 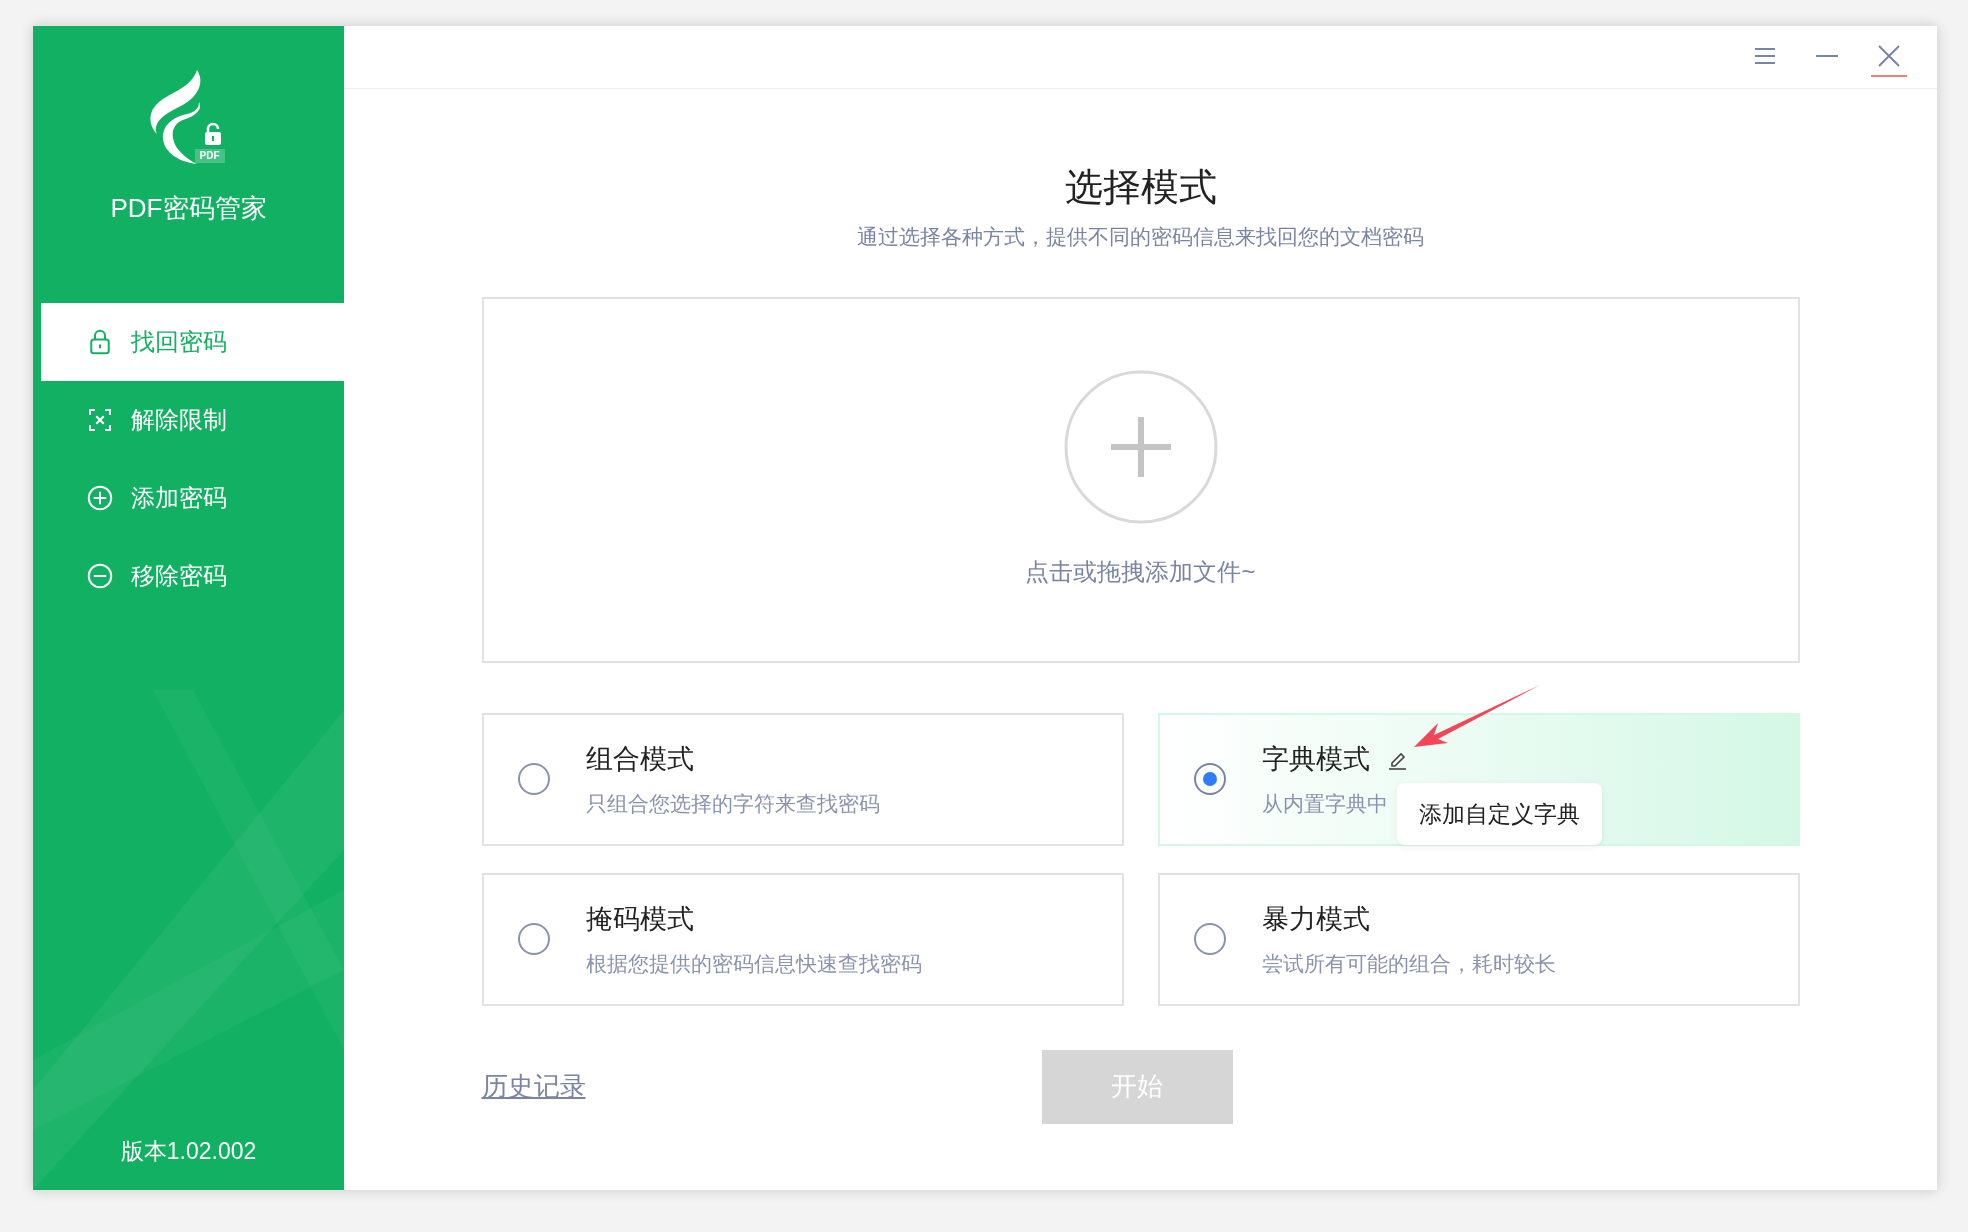 I want to click on page-subtitle: 通过选择各种方式，提供不同的密码信息来找回您的文档密码, so click(x=1140, y=237).